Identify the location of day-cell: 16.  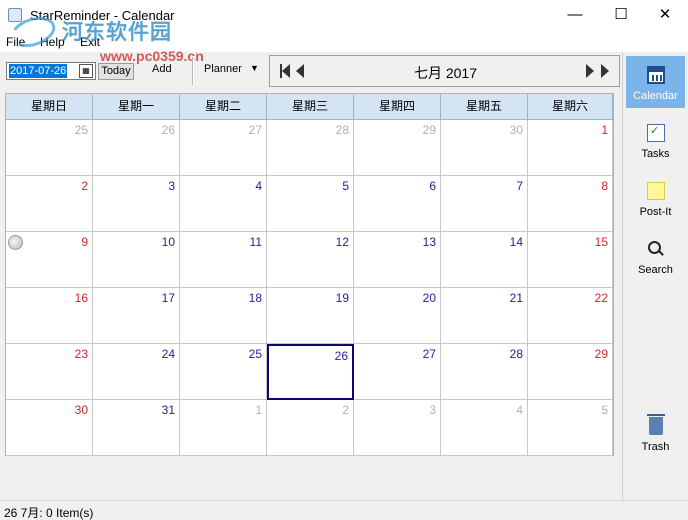
(49, 316).